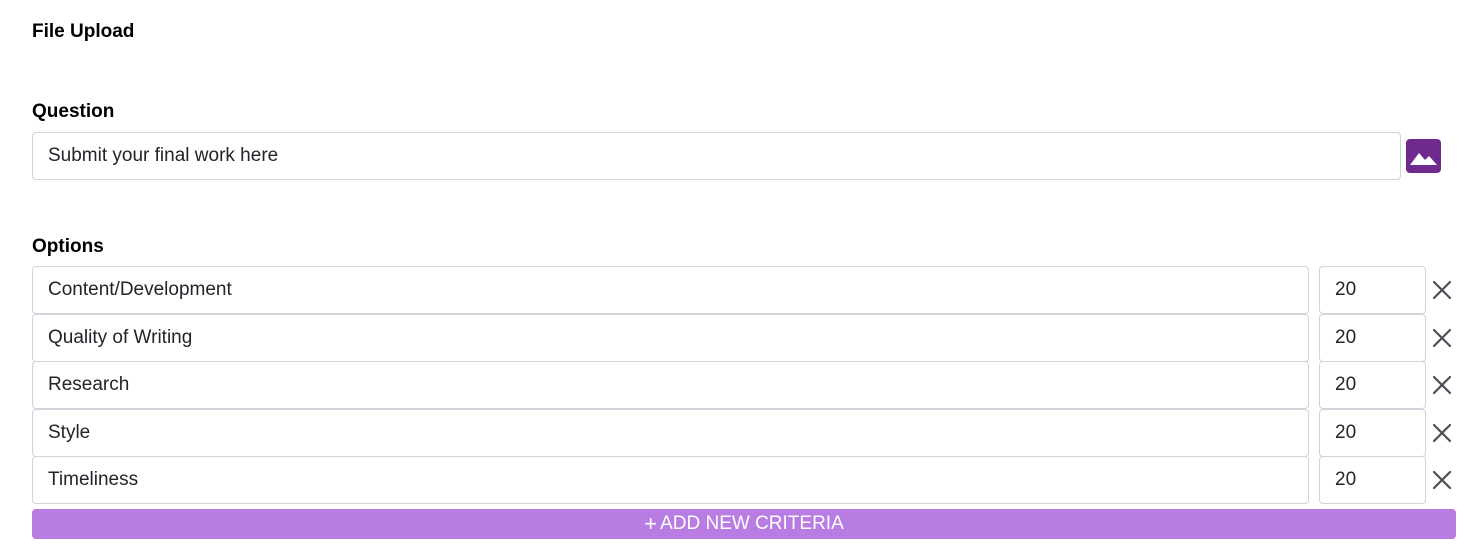  What do you see at coordinates (651, 523) in the screenshot?
I see `plus-icon: +` at bounding box center [651, 523].